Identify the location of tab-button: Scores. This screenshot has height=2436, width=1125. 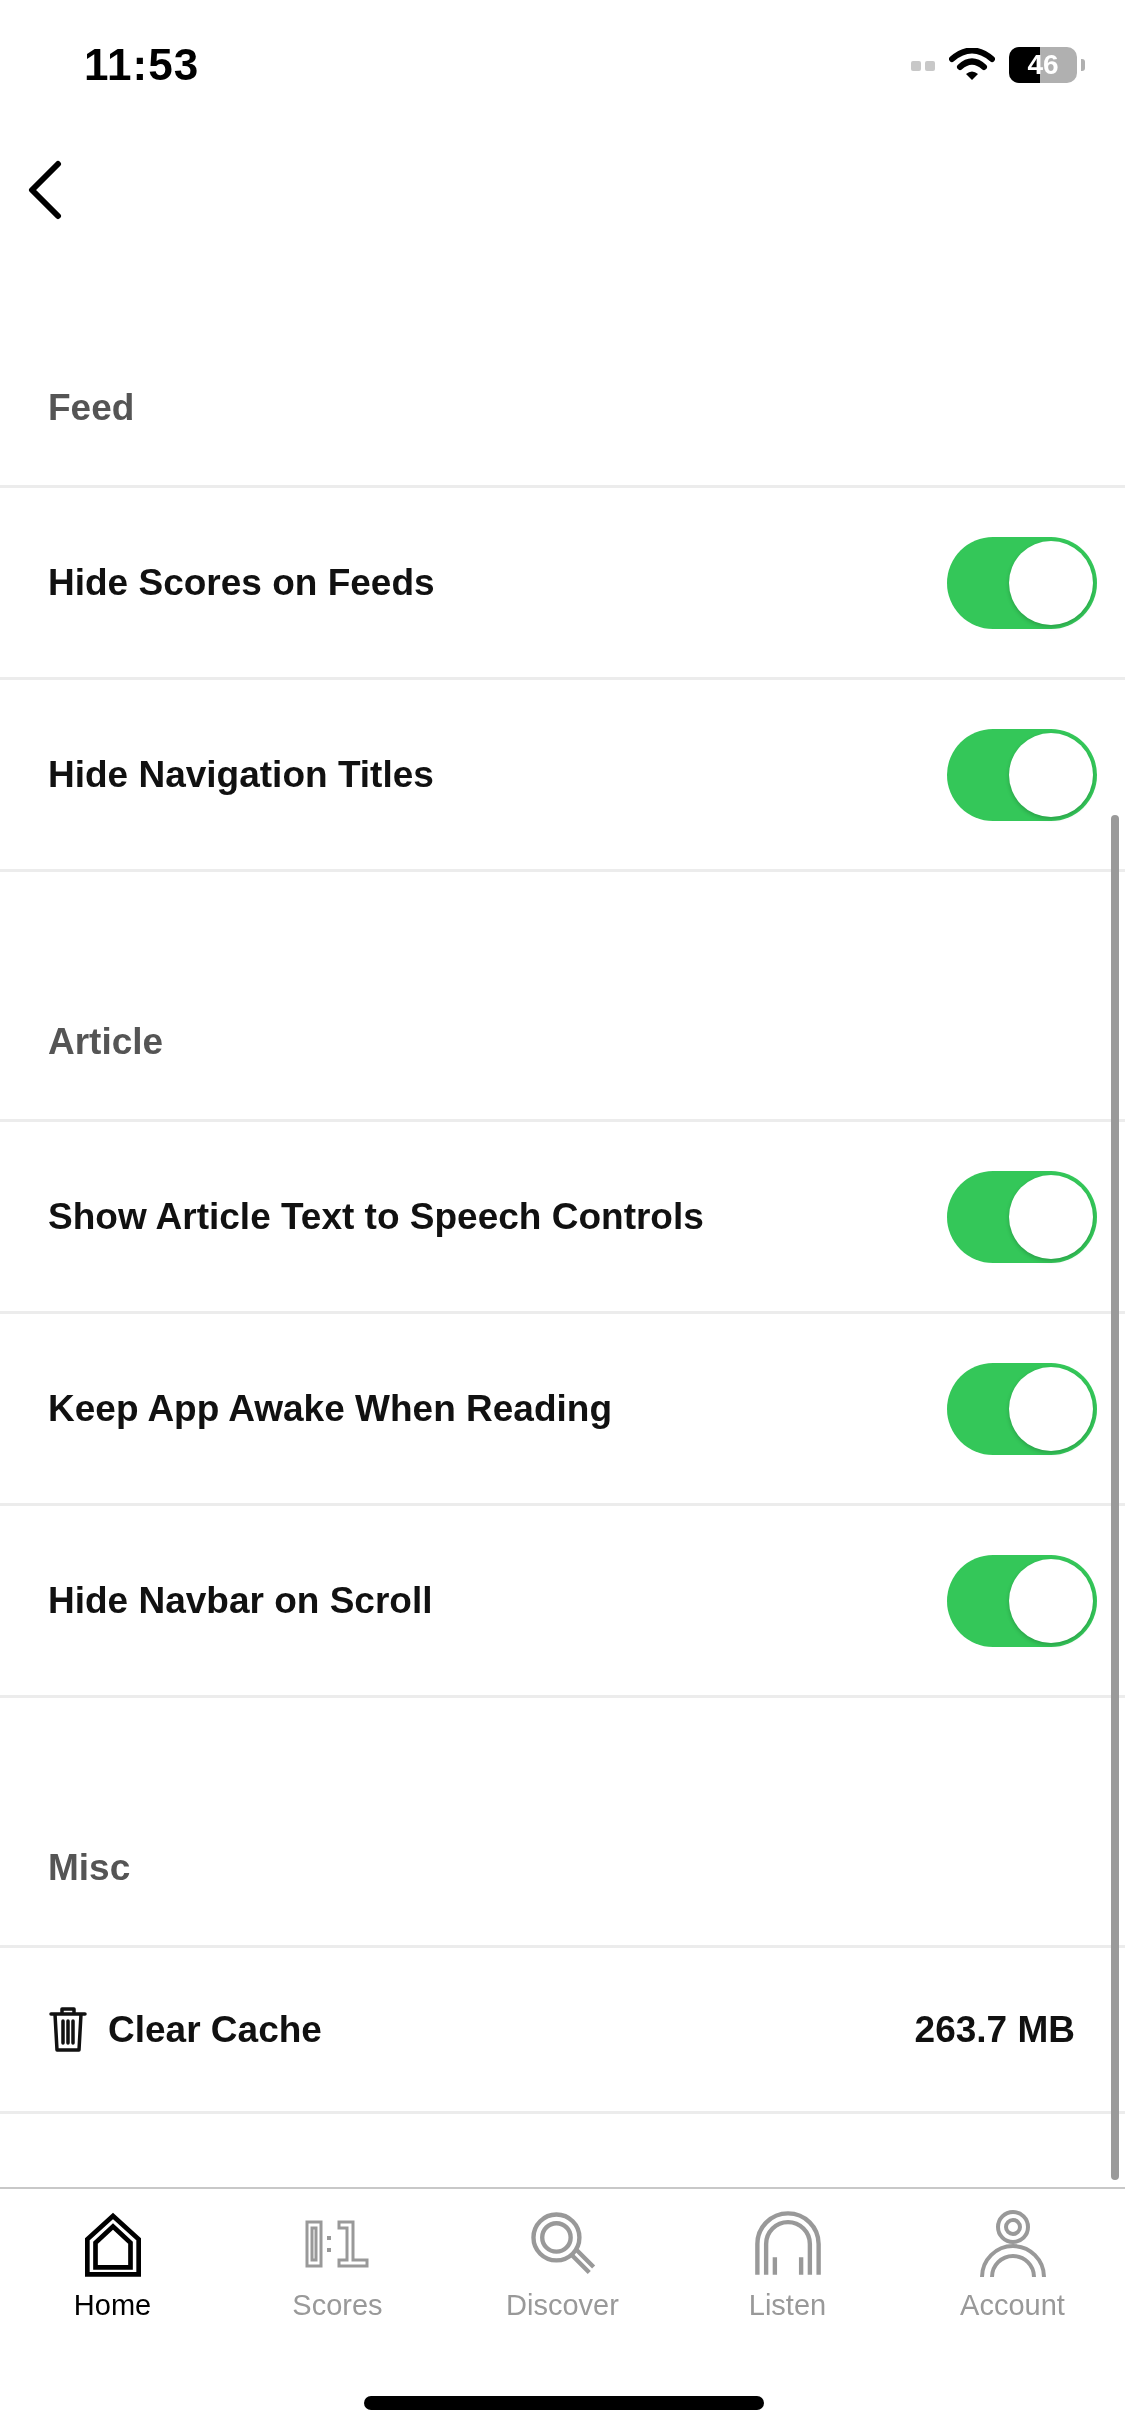
(337, 2265).